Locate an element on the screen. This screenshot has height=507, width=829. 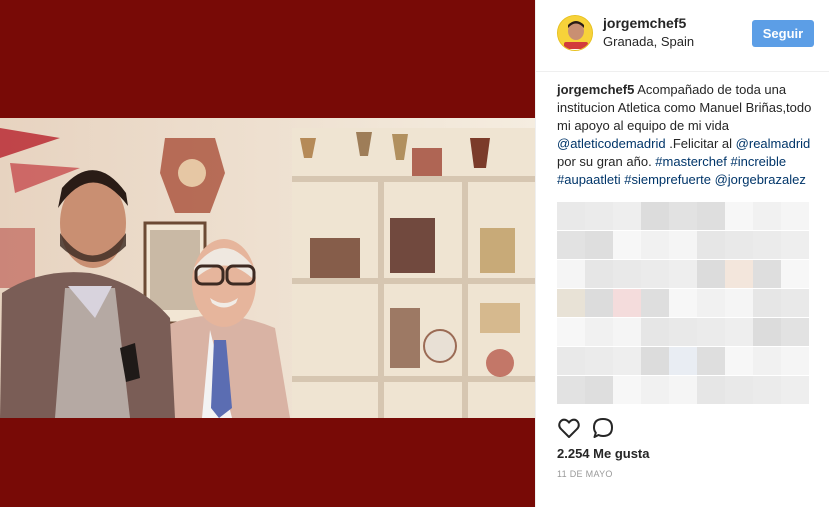
caption-hashtag-aupaatleti: #aupaatleti is located at coordinates (589, 179).